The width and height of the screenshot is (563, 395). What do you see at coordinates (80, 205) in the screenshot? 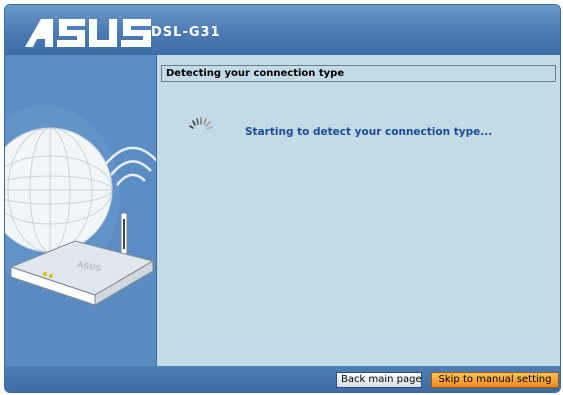
I see `router-globe-illustration: ASUS` at bounding box center [80, 205].